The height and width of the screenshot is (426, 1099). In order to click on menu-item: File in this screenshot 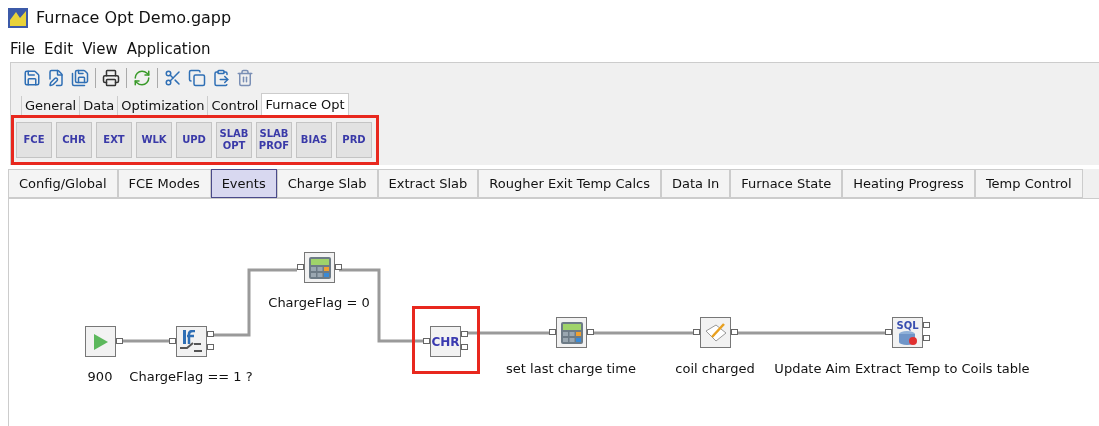, I will do `click(23, 49)`.